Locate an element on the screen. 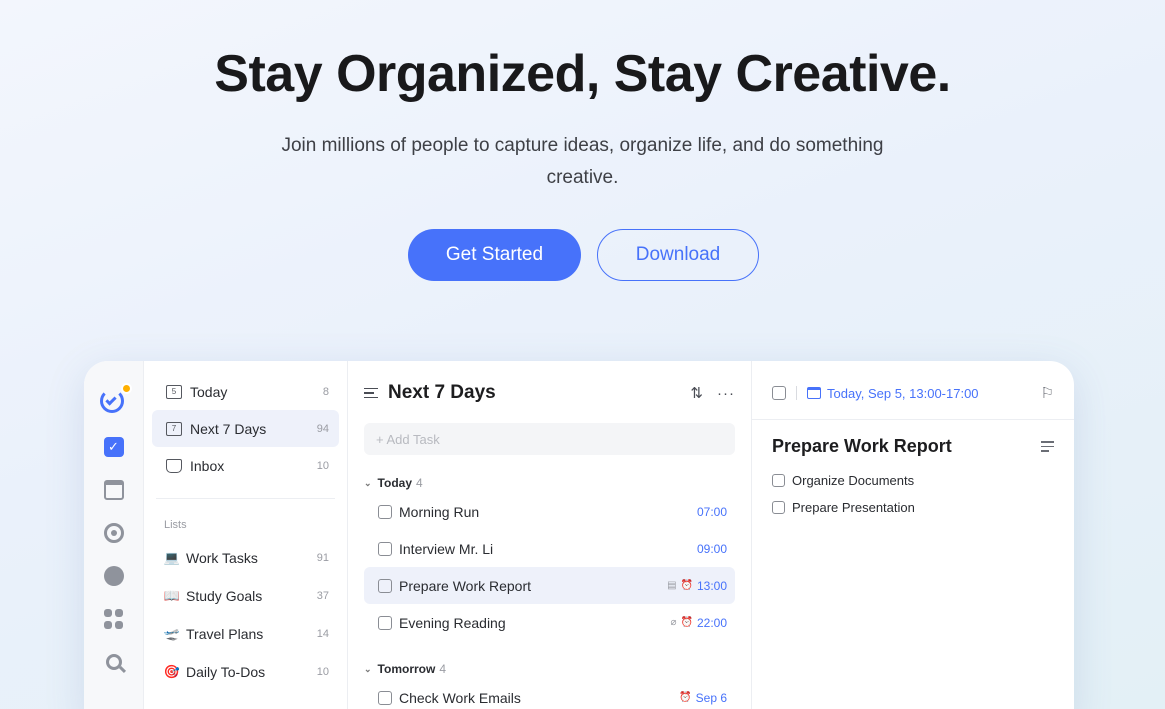  task-label: Morning Run is located at coordinates (439, 511).